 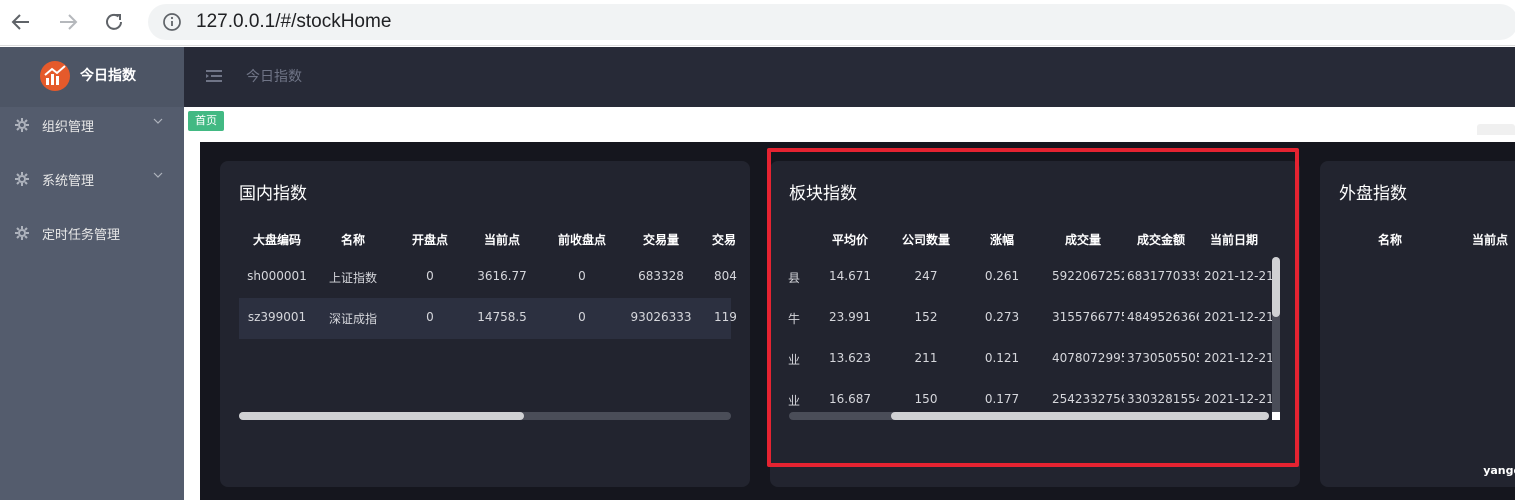 What do you see at coordinates (1163, 276) in the screenshot?
I see `table-cell: 6831770339` at bounding box center [1163, 276].